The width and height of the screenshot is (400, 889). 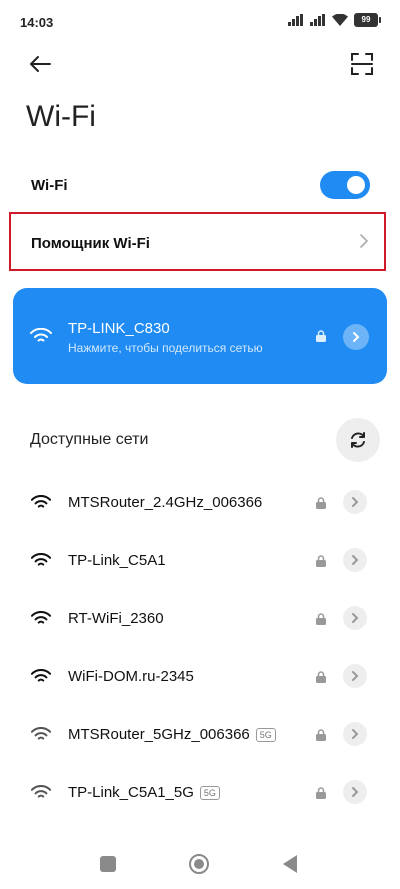 I want to click on connected-ssid: TP-LINK_C830, so click(x=119, y=328).